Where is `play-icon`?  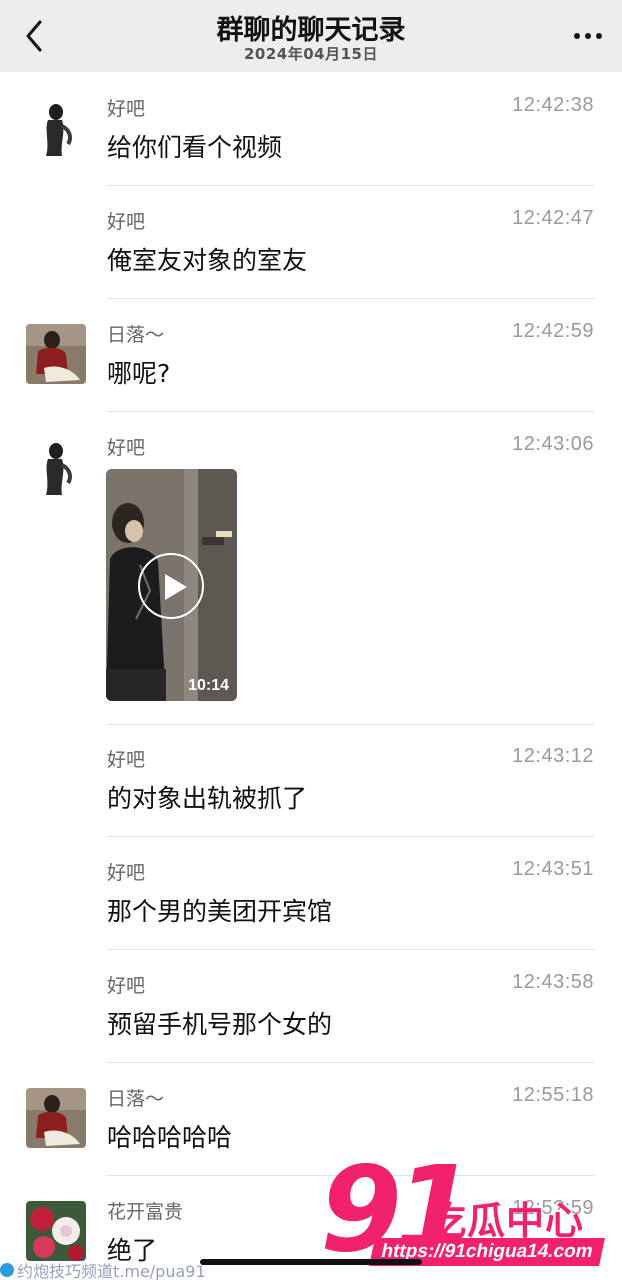 play-icon is located at coordinates (171, 586).